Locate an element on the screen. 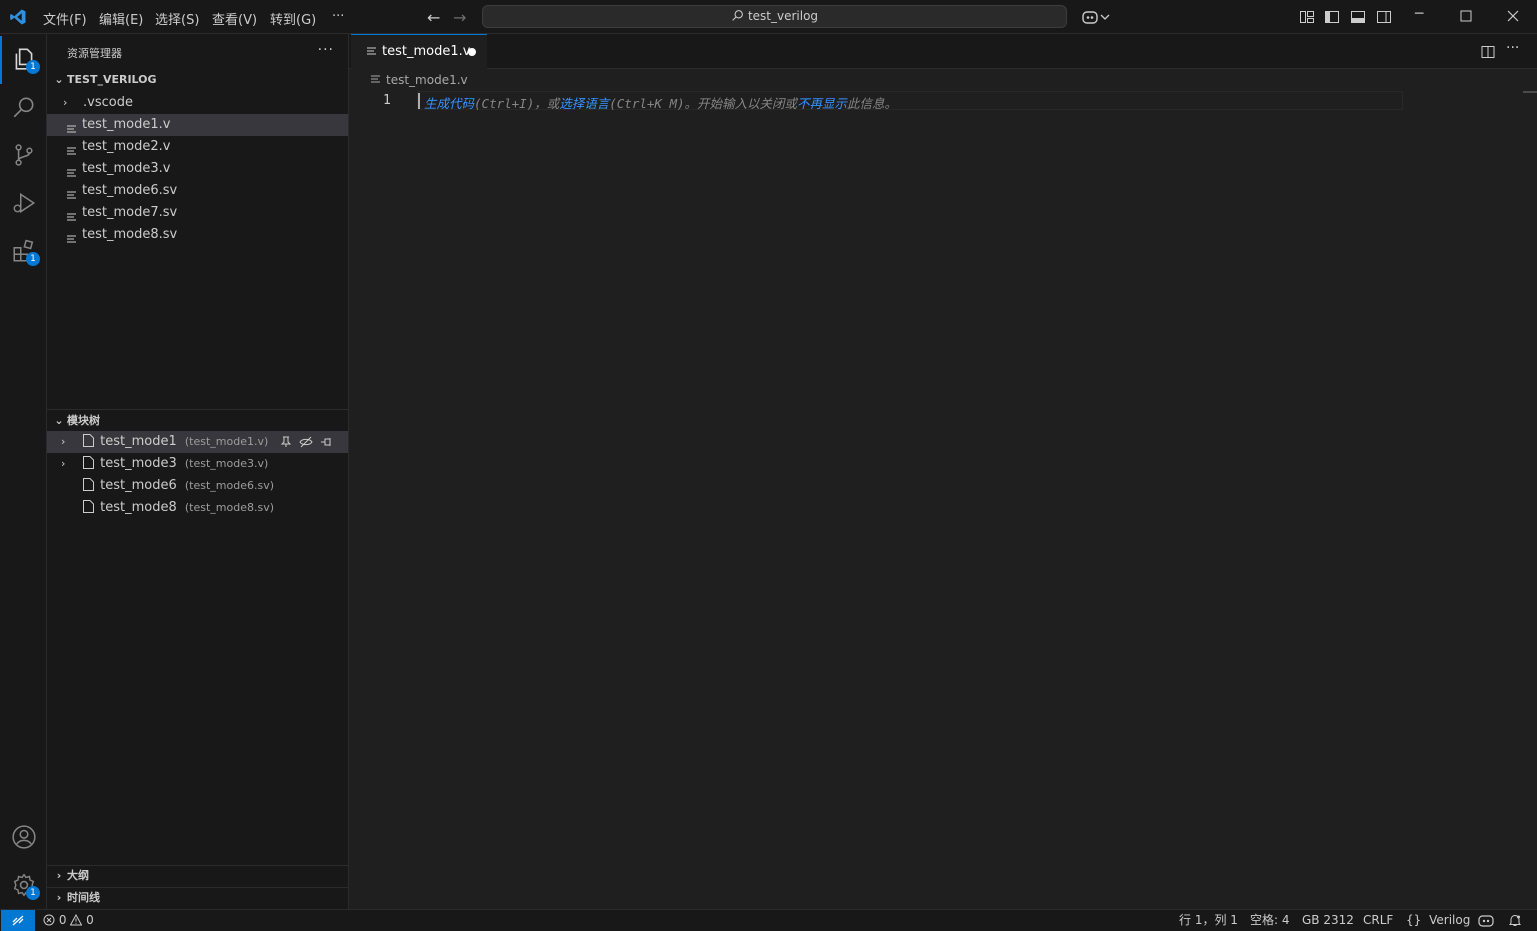 The height and width of the screenshot is (931, 1537). toggle-primary-sidebar-icon is located at coordinates (1332, 17).